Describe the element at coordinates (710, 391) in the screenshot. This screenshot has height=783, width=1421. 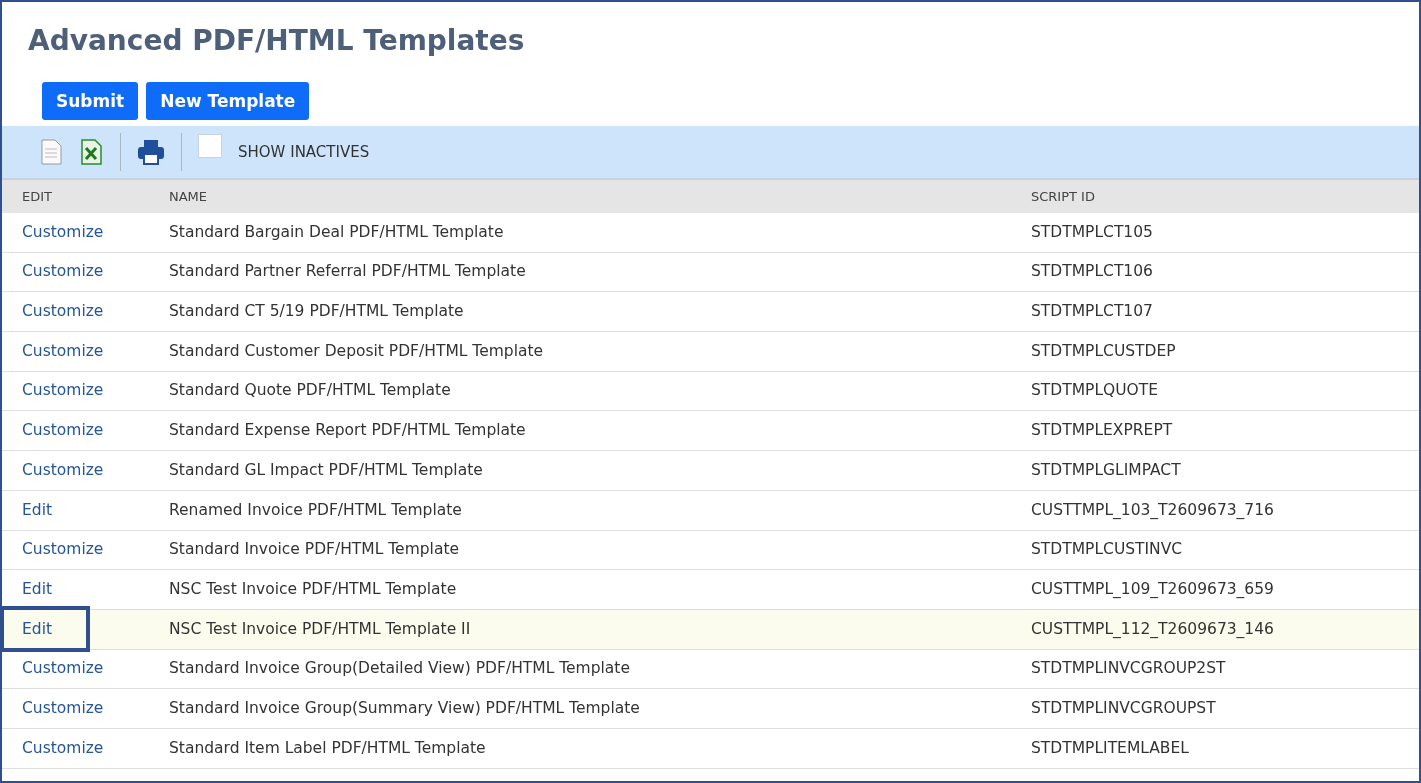
I see `table-row: Customize Standard Quote PDF/HTML Template STDTMPLQUOTE` at that location.